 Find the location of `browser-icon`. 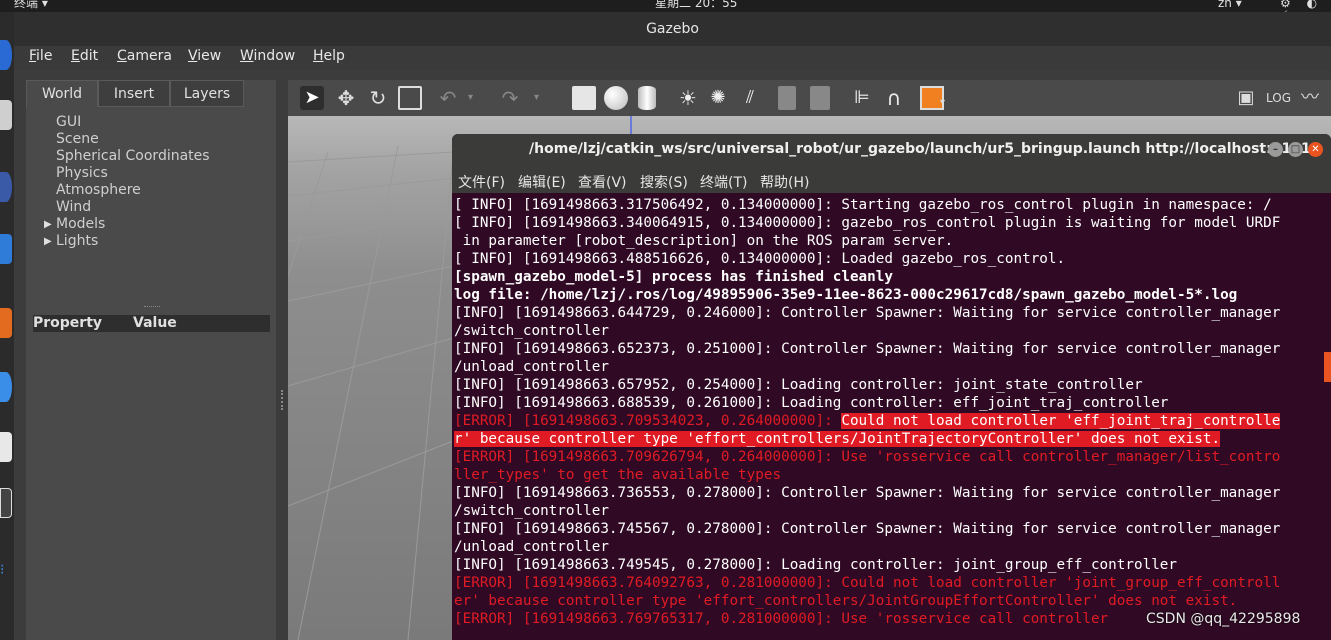

browser-icon is located at coordinates (6, 55).